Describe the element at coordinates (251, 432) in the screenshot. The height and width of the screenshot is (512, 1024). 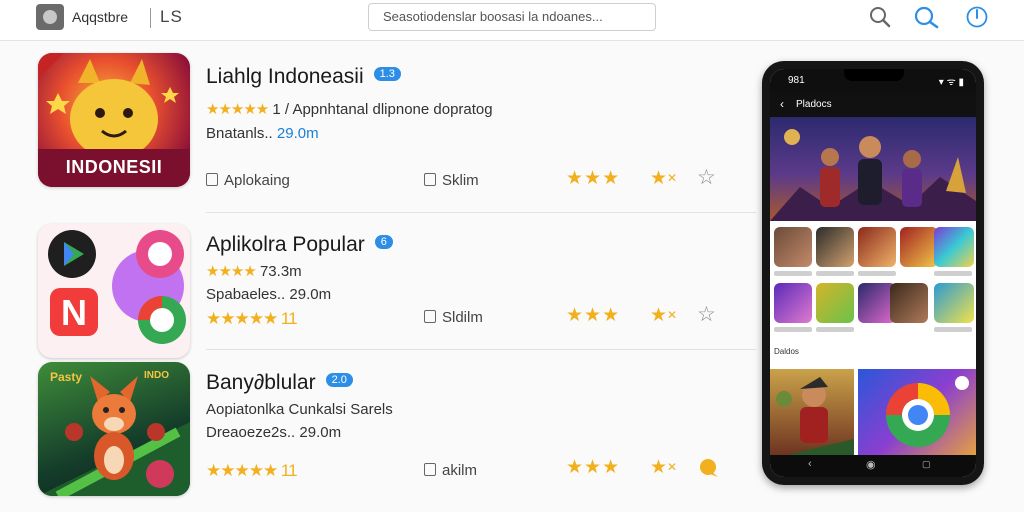
I see `stat-label: Dreaoeze2s..` at that location.